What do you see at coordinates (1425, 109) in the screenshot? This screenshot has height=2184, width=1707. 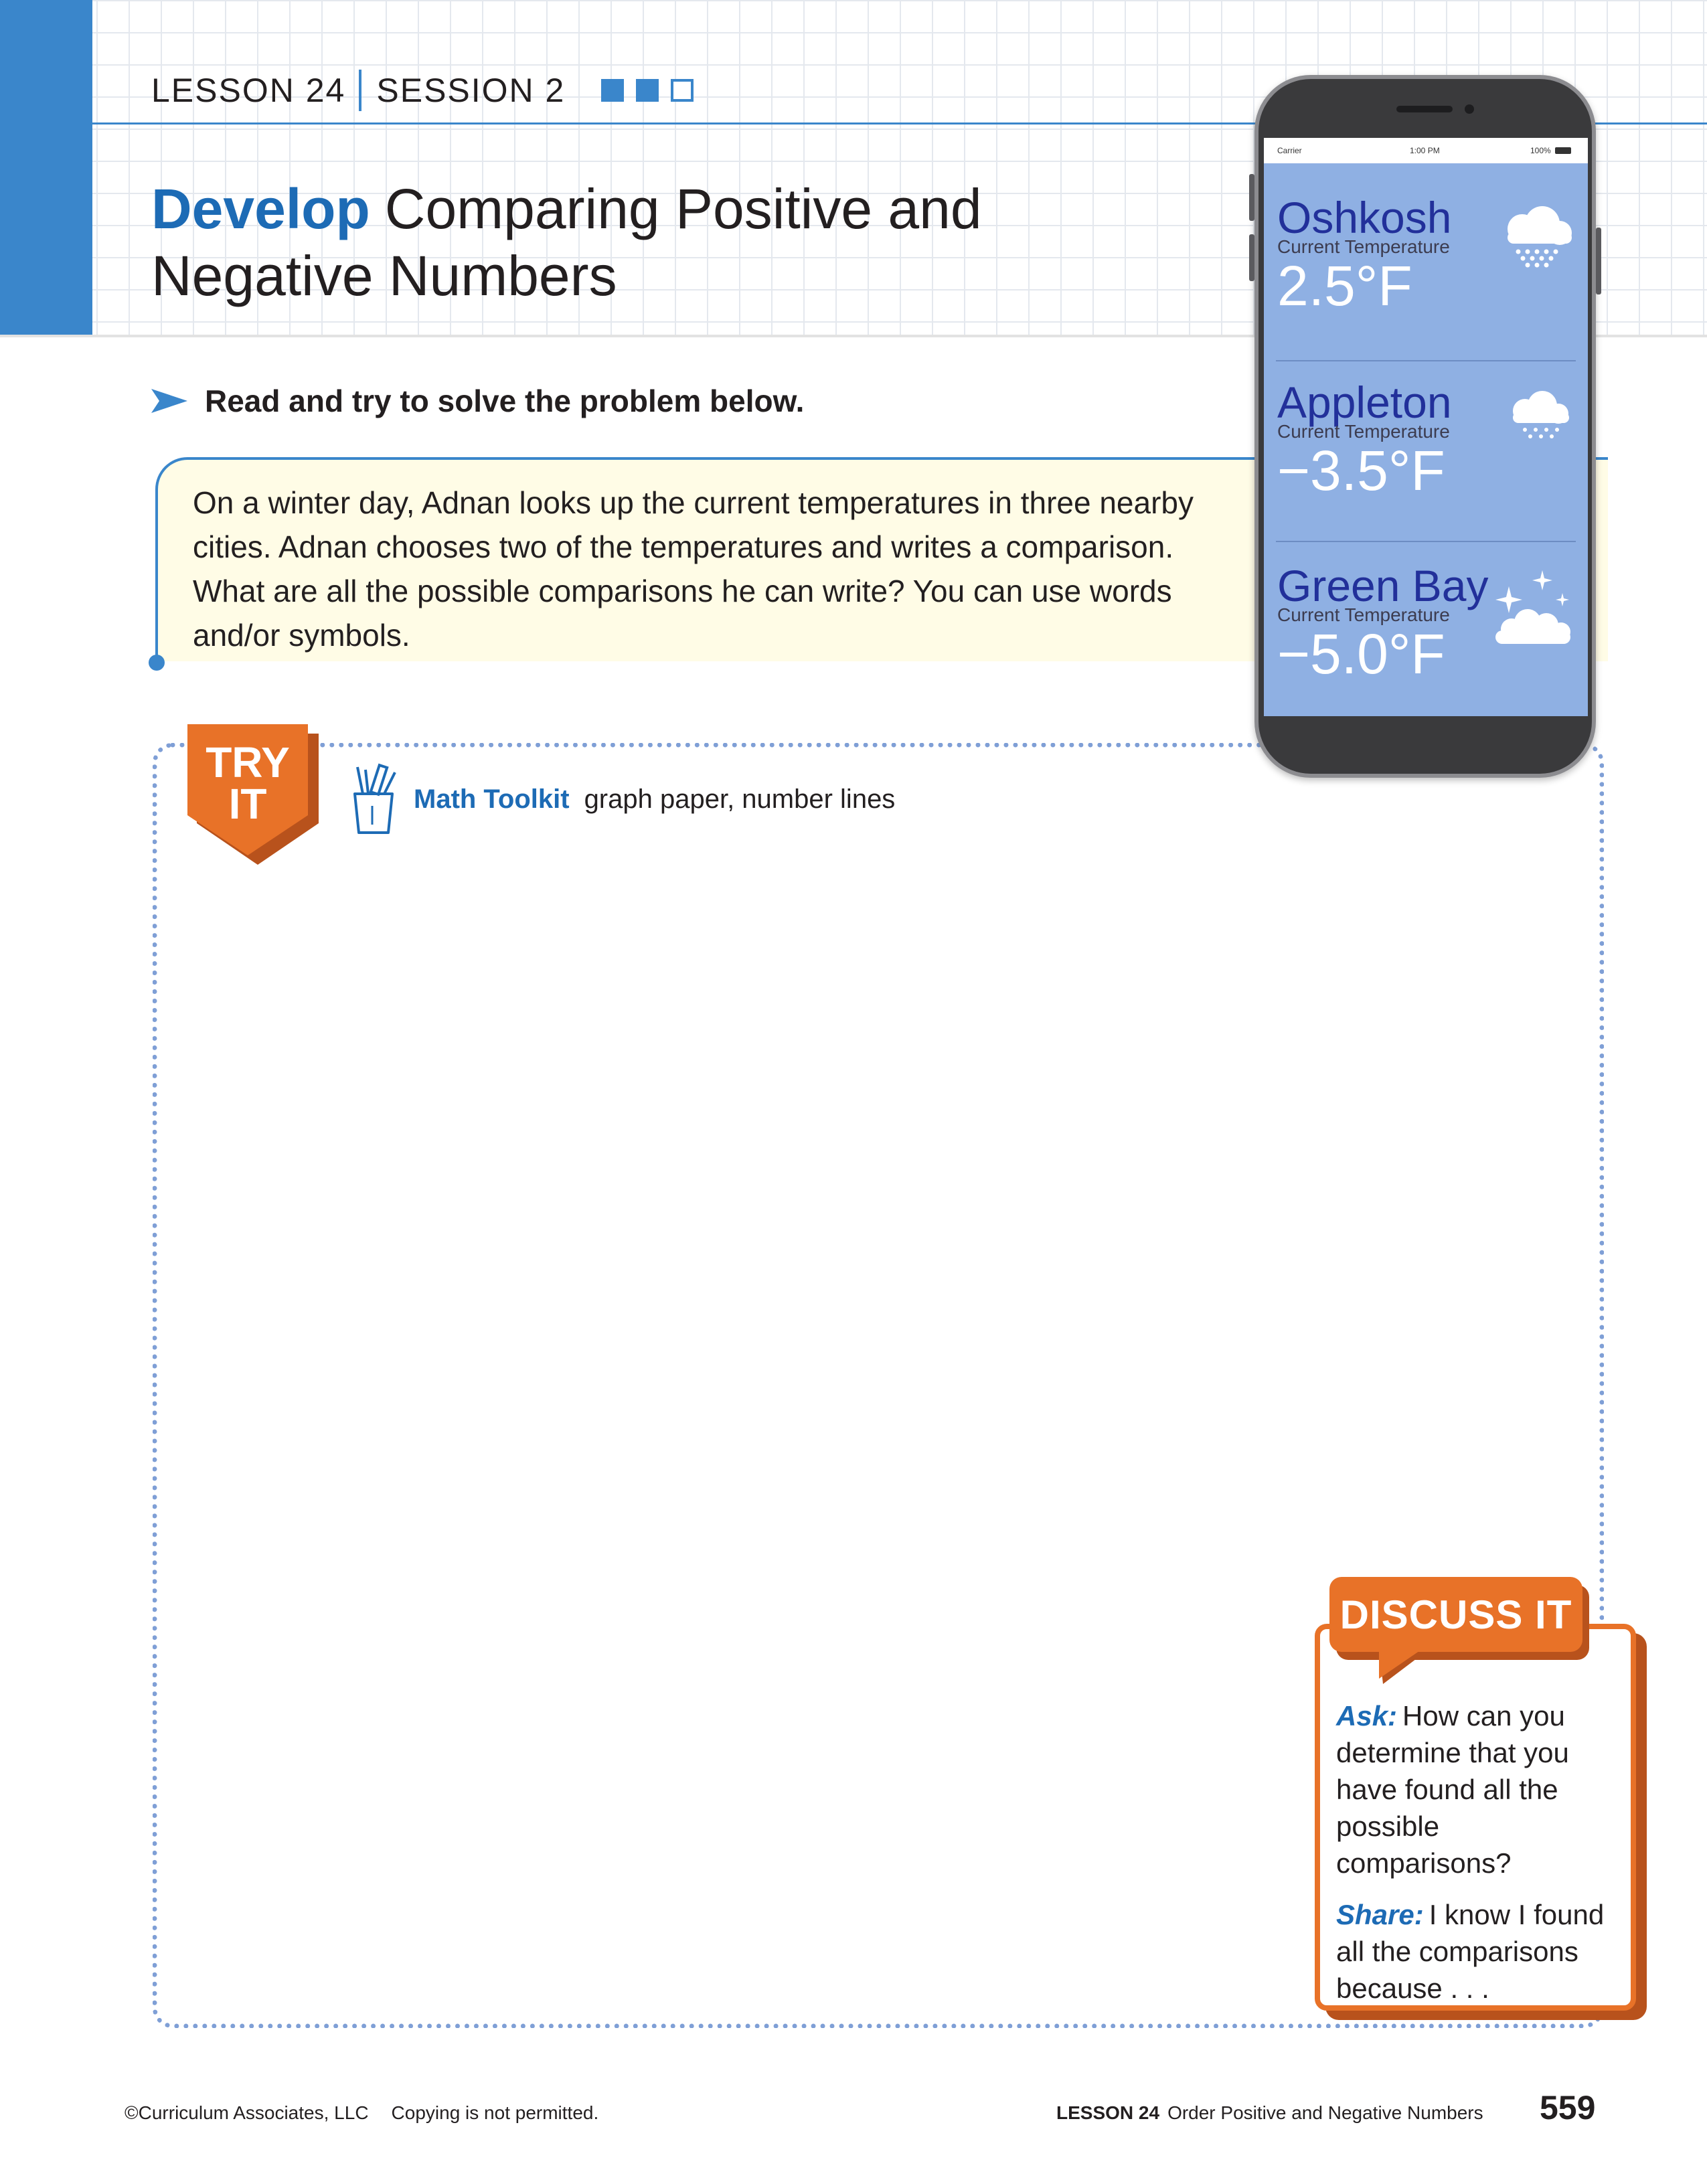 I see `phone-speaker` at bounding box center [1425, 109].